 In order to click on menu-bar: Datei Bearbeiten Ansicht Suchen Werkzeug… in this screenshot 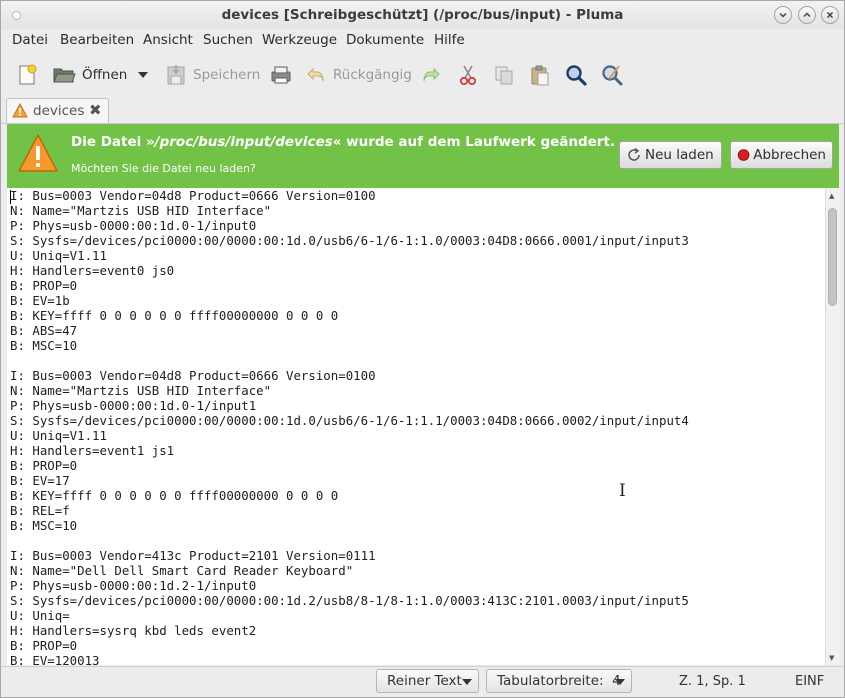, I will do `click(422, 41)`.